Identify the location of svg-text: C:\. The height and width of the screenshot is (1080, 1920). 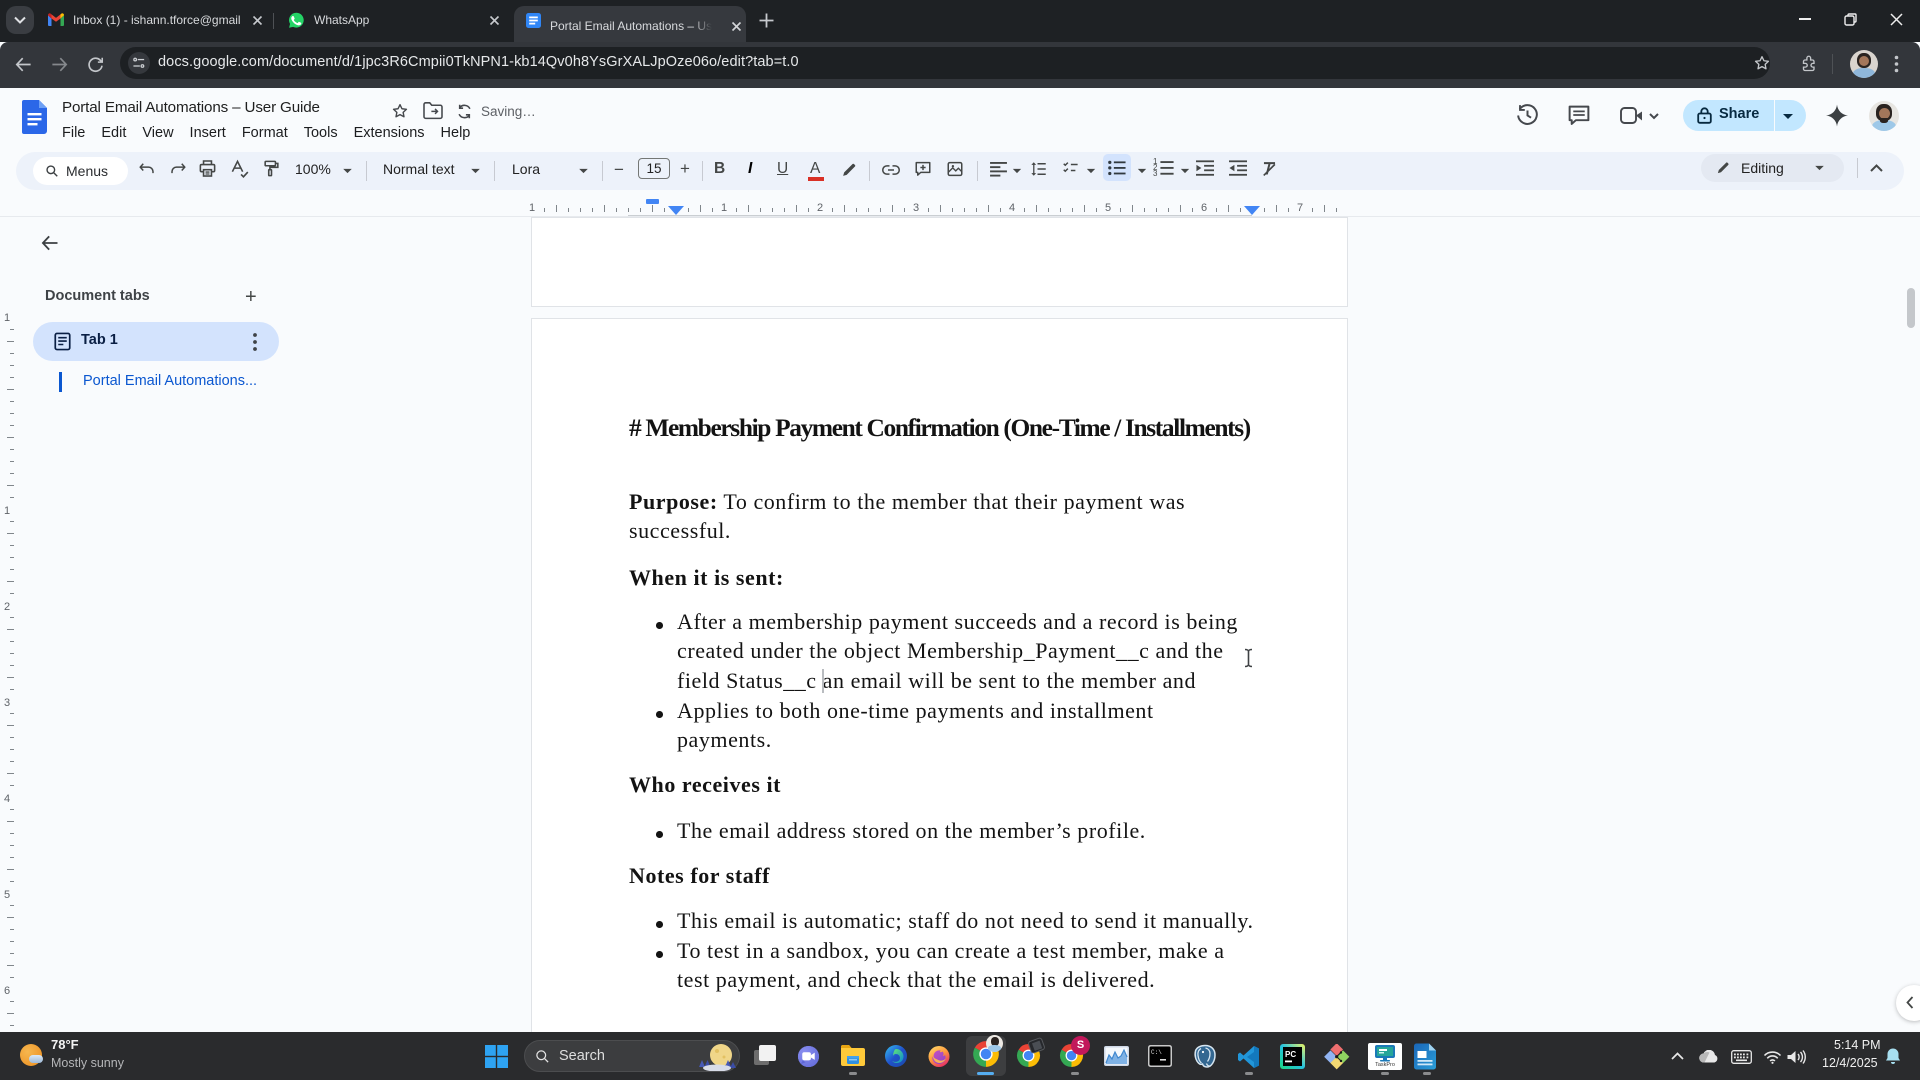
(1156, 1052).